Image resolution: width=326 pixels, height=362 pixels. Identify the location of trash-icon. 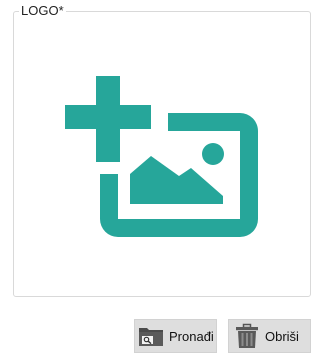
(247, 336).